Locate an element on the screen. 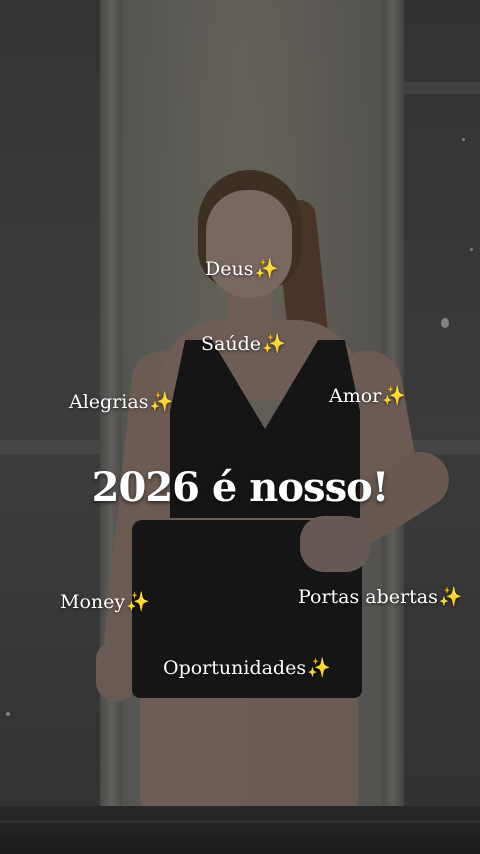 This screenshot has width=480, height=854. word-oportunidades: Oportunidades✨ is located at coordinates (247, 668).